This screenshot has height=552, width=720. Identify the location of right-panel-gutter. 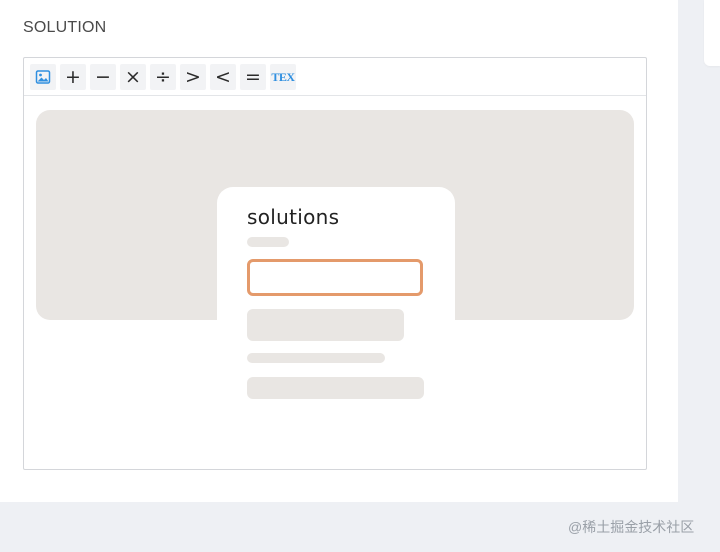
(699, 251).